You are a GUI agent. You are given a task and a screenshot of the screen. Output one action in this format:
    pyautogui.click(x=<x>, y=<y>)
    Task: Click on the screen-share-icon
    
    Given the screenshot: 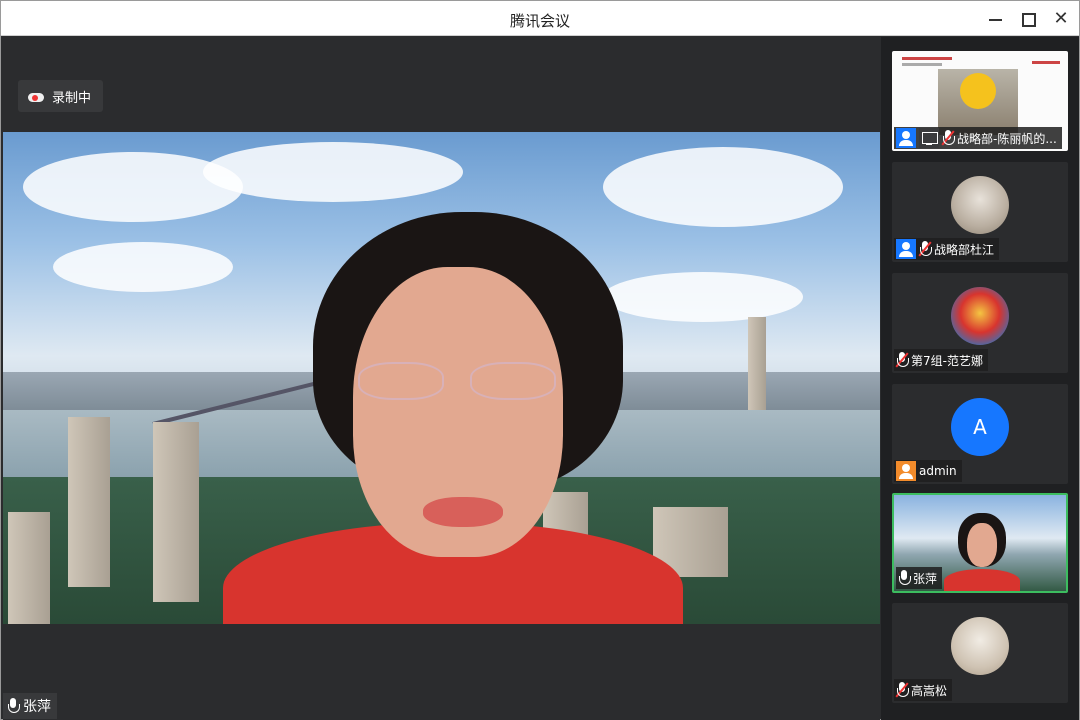 What is the action you would take?
    pyautogui.click(x=929, y=138)
    